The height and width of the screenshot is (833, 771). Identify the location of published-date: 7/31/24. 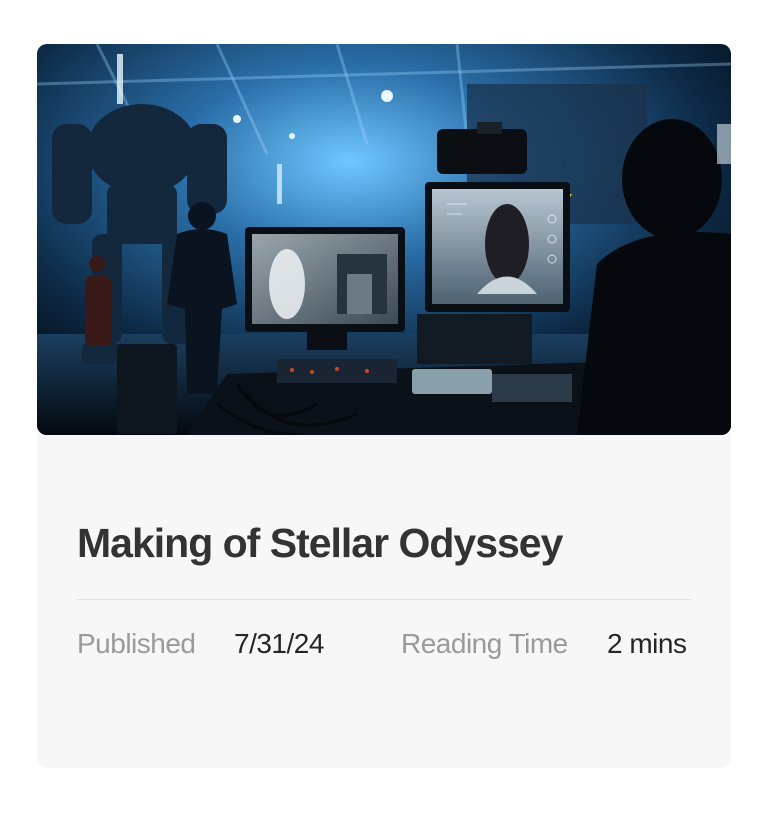
(279, 643).